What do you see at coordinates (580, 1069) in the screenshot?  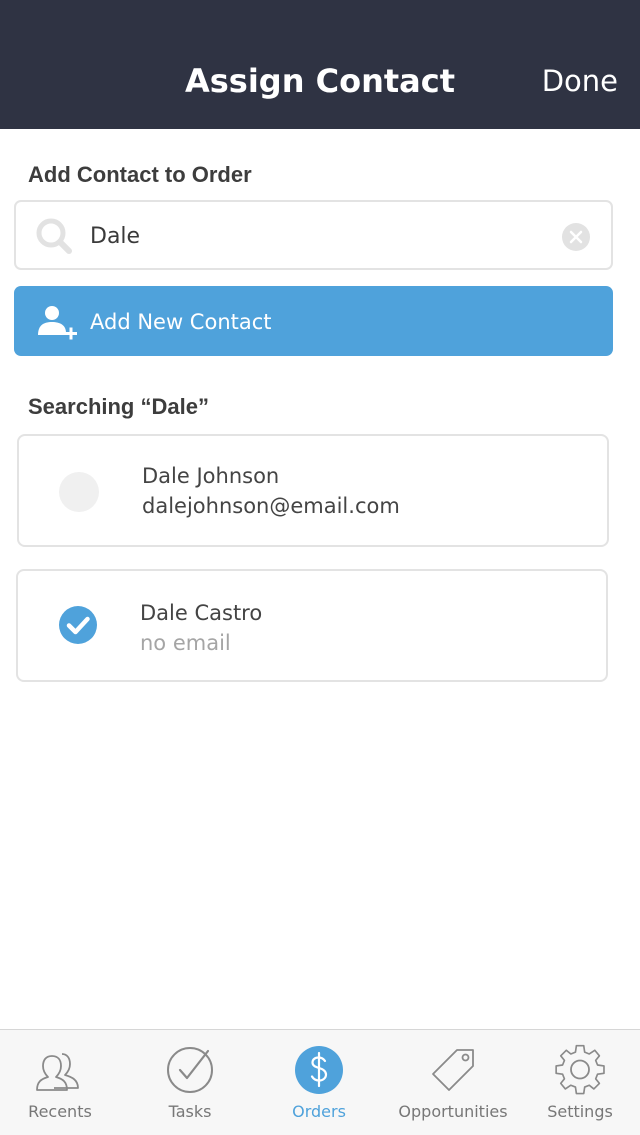 I see `gear-icon` at bounding box center [580, 1069].